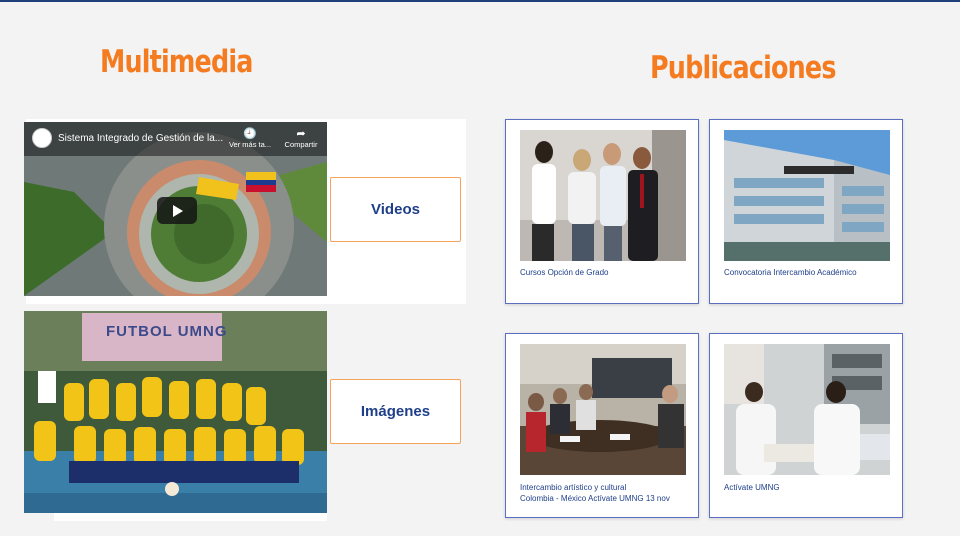 Image resolution: width=960 pixels, height=536 pixels. I want to click on cursos-photo, so click(603, 195).